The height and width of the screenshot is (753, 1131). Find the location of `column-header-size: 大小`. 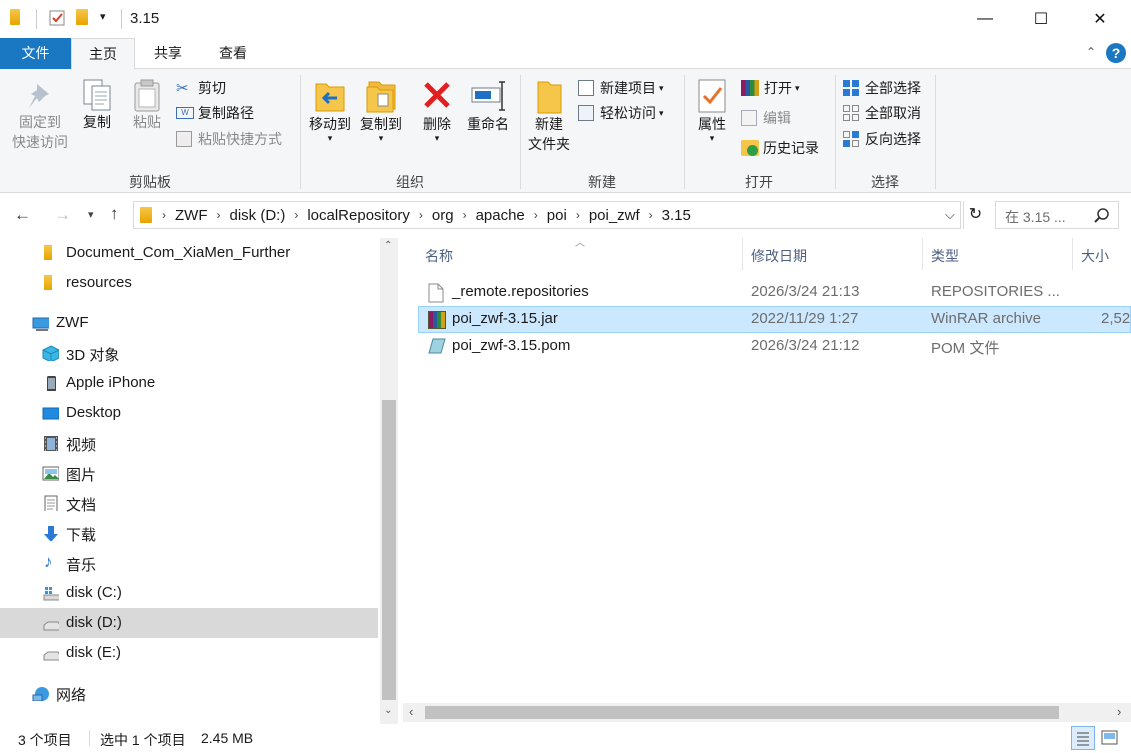

column-header-size: 大小 is located at coordinates (1095, 256).